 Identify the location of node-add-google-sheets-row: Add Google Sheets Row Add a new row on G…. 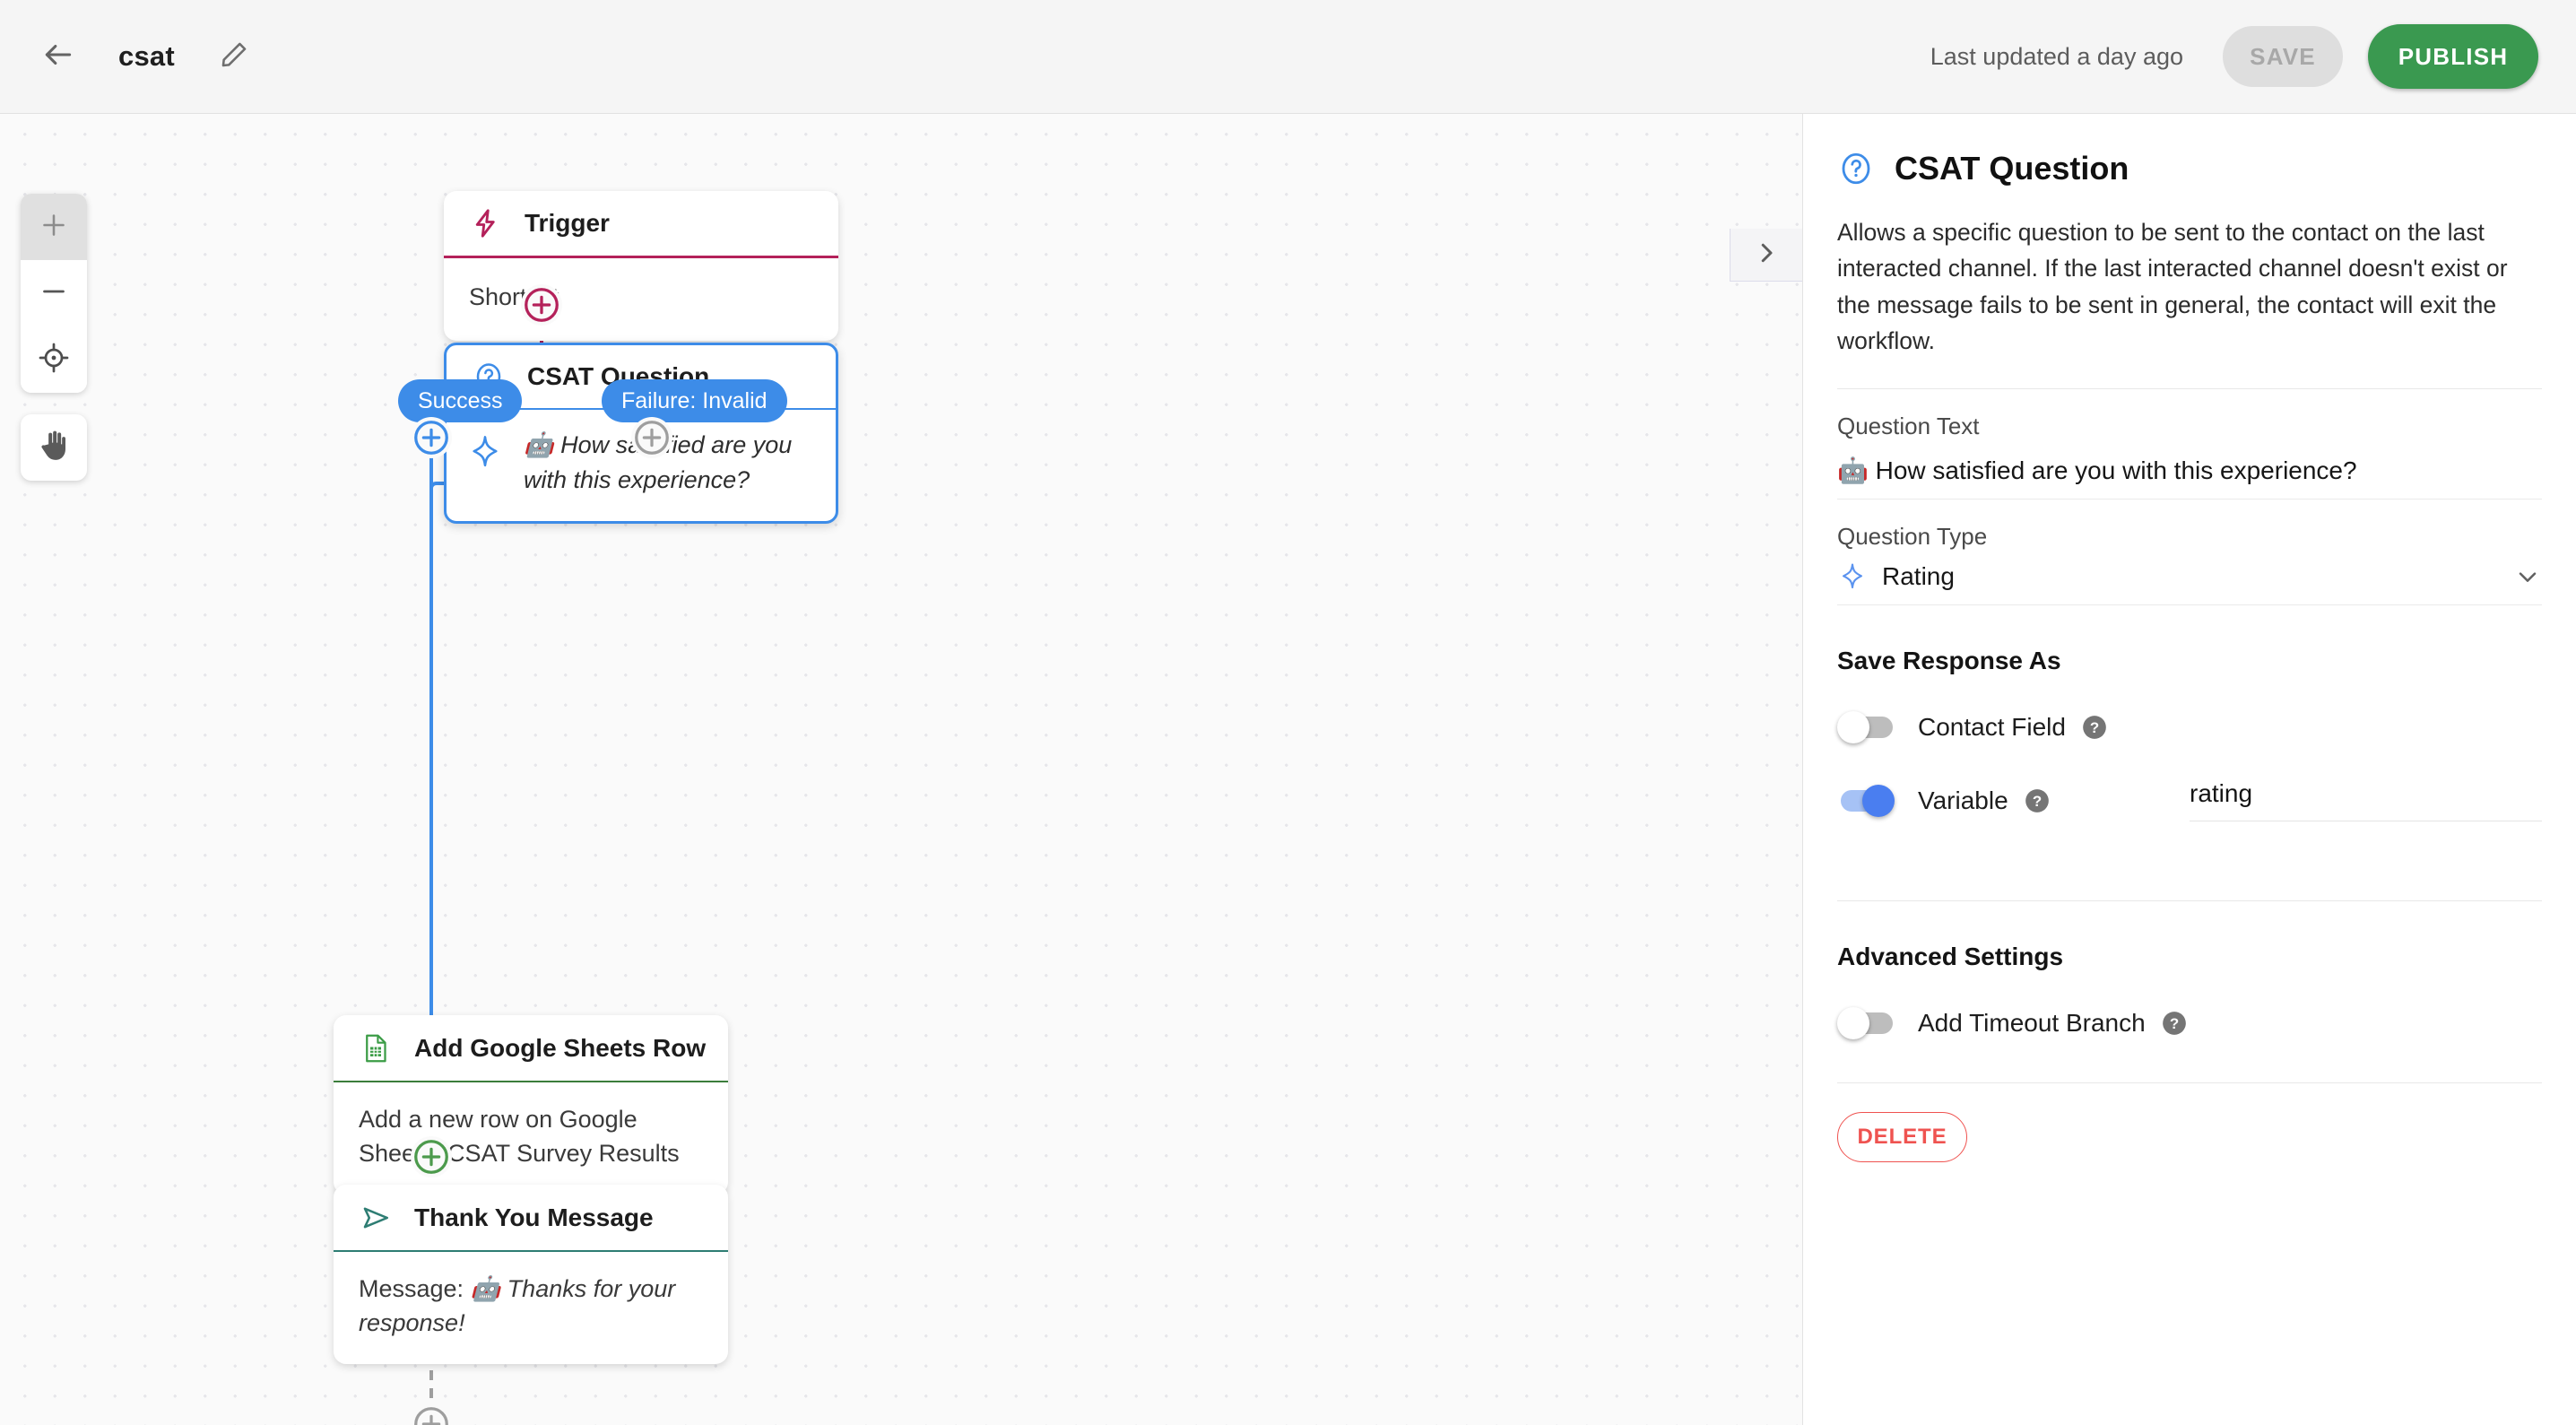
(531, 1105).